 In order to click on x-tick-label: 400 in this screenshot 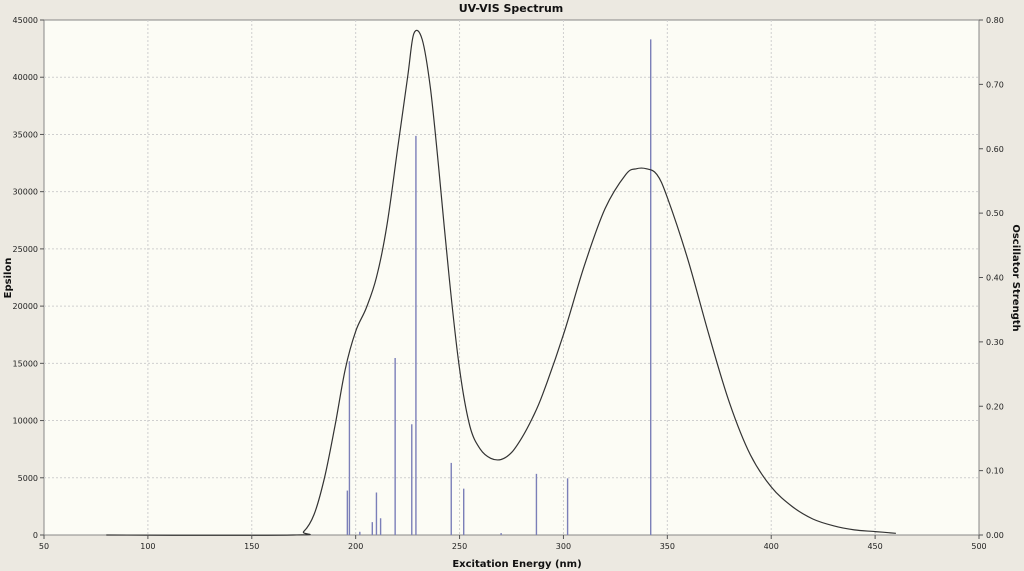, I will do `click(771, 546)`.